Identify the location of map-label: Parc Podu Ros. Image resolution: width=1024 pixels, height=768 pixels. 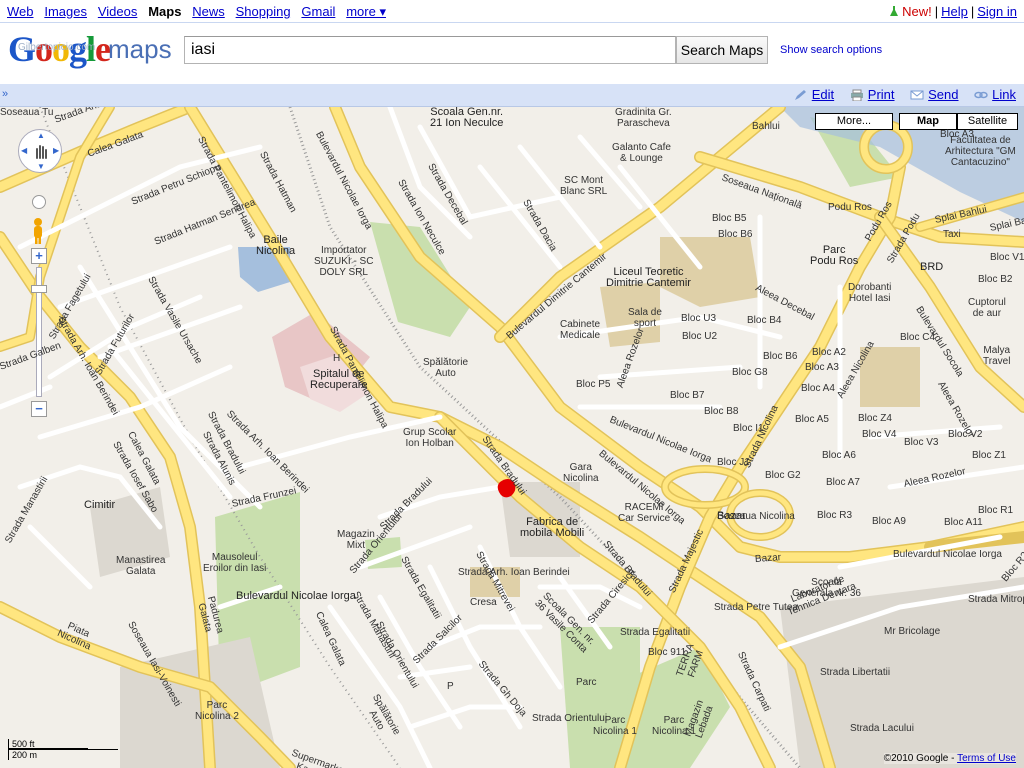
(834, 255).